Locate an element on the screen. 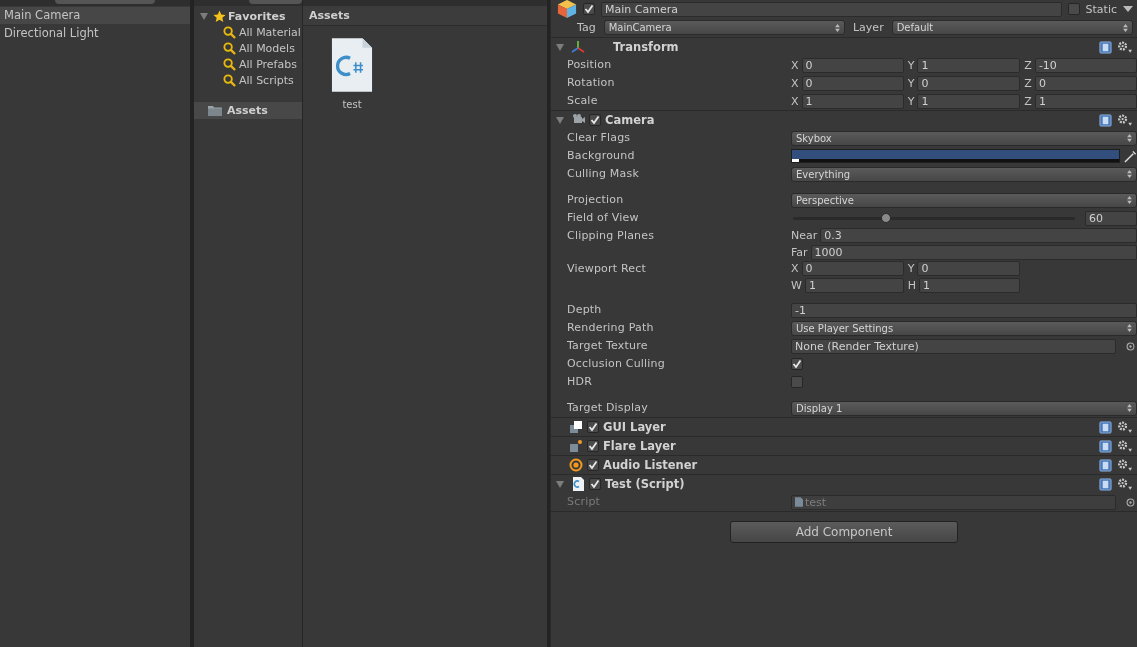  dropdown: Skybox is located at coordinates (964, 138).